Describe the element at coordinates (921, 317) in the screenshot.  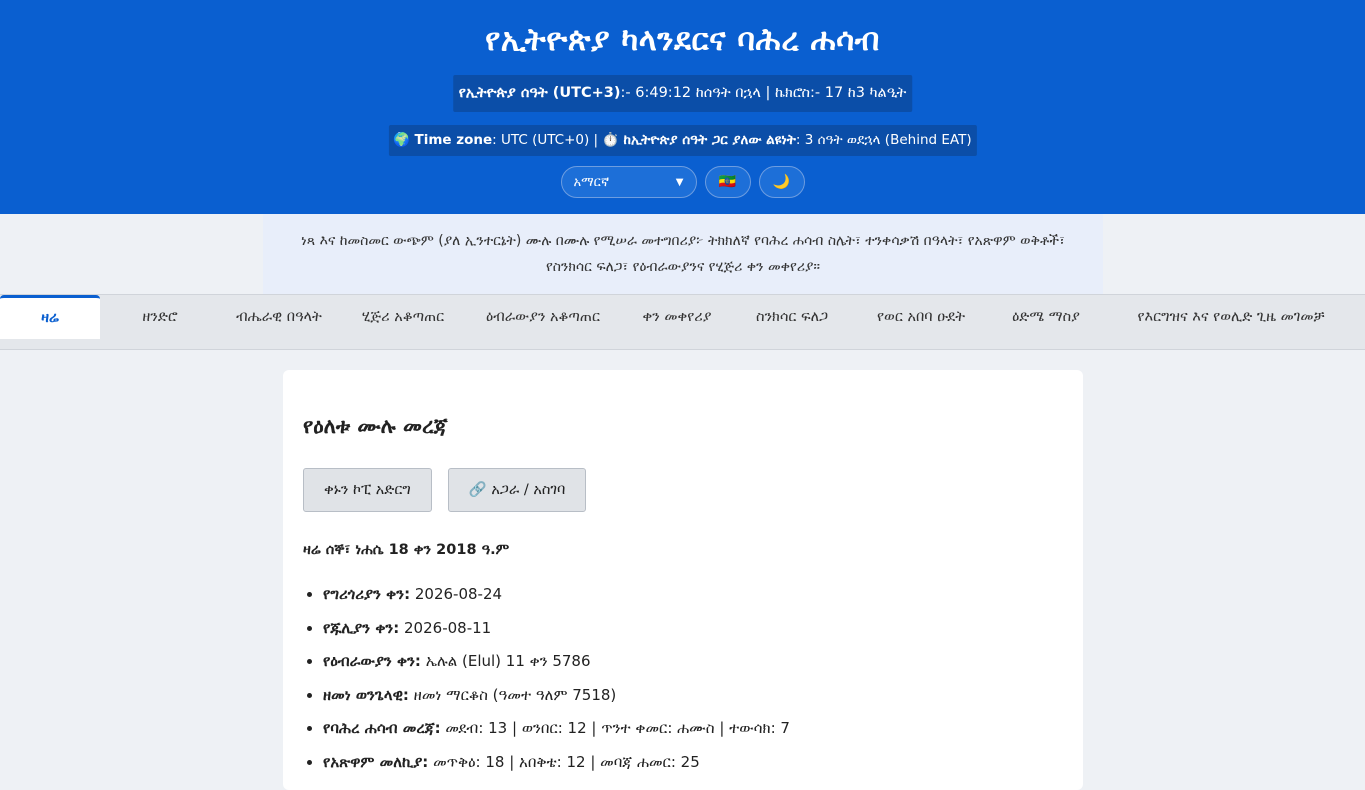
I see `tab-menstrual-cycle: የወር አበባ ዑደት` at that location.